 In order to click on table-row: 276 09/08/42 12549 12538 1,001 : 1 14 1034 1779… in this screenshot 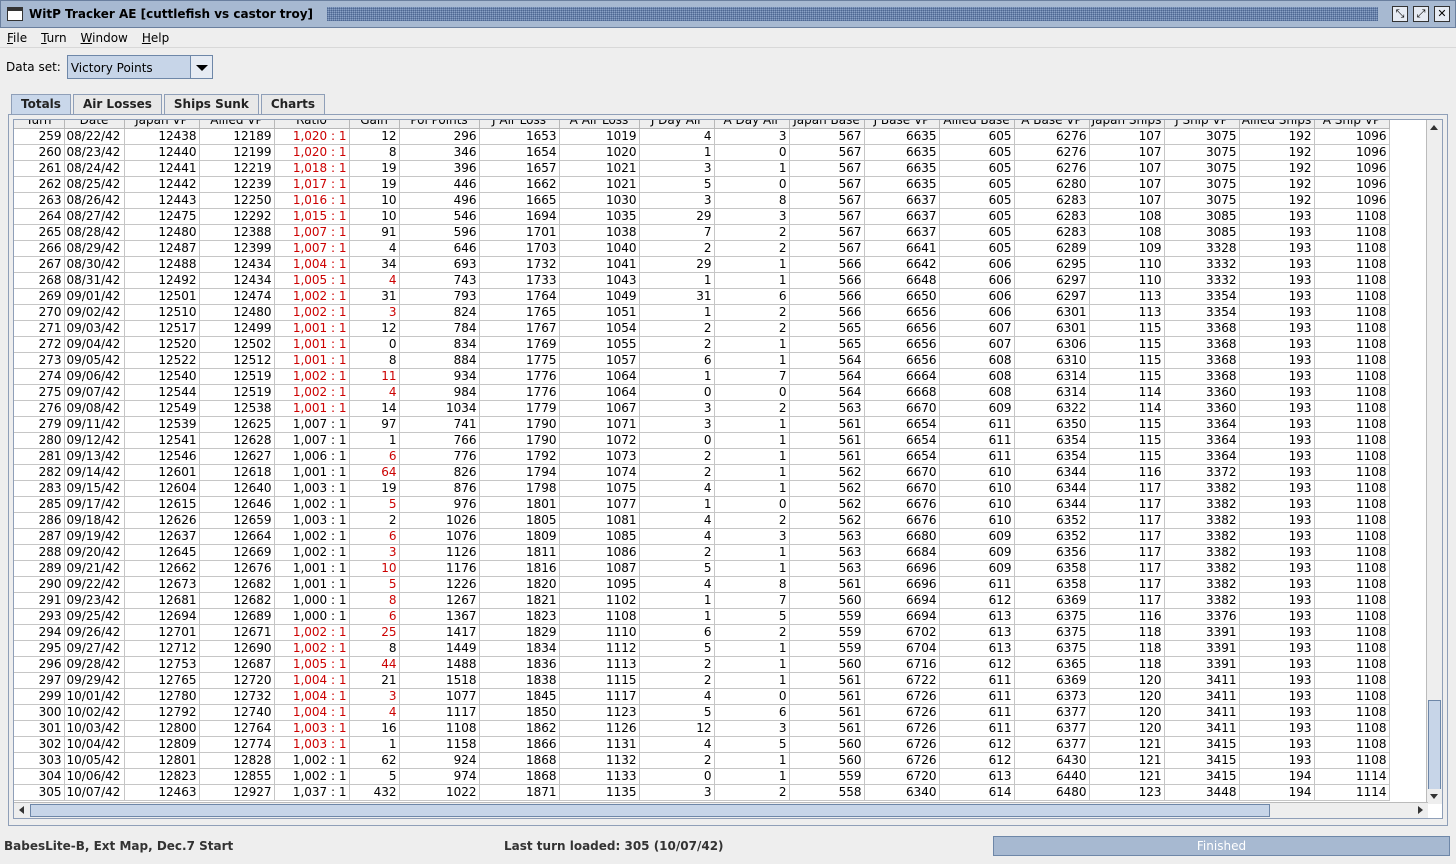, I will do `click(702, 408)`.